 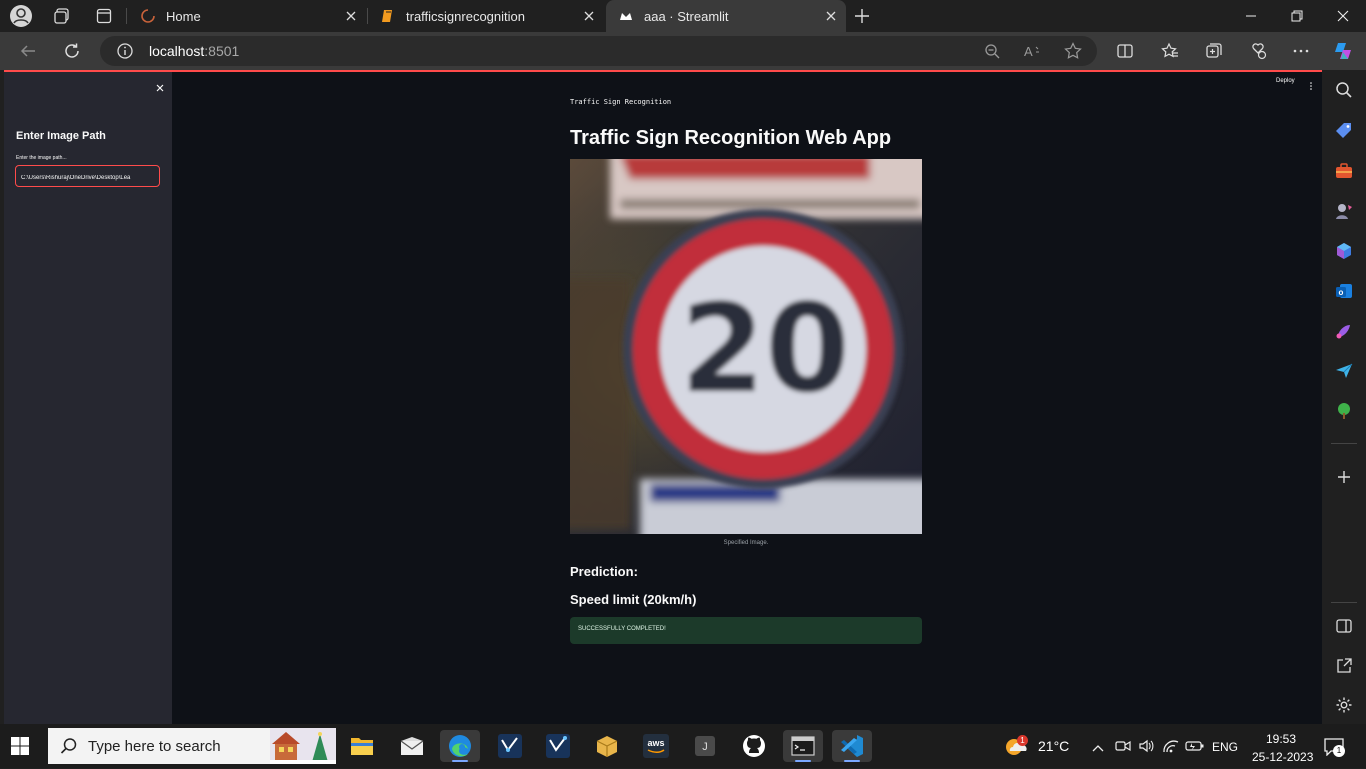 I want to click on aws-icon: aws, so click(x=656, y=746).